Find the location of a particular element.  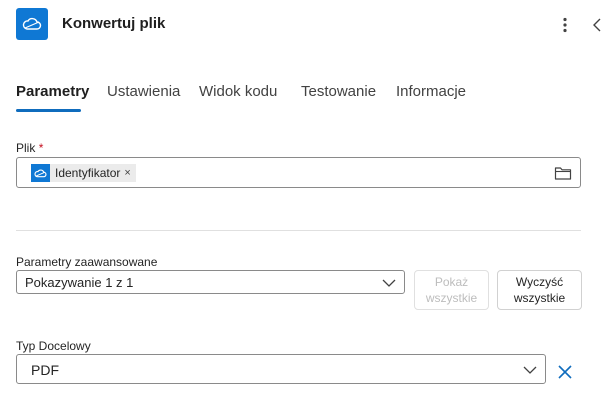

tab-widok-kodu: Widok kodu is located at coordinates (238, 91).